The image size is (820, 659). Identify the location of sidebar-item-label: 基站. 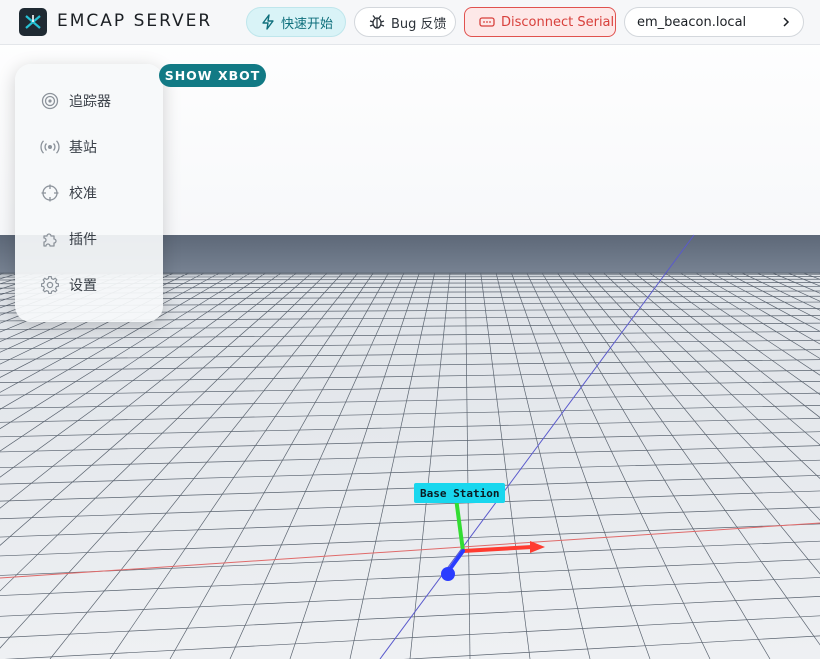
(83, 148).